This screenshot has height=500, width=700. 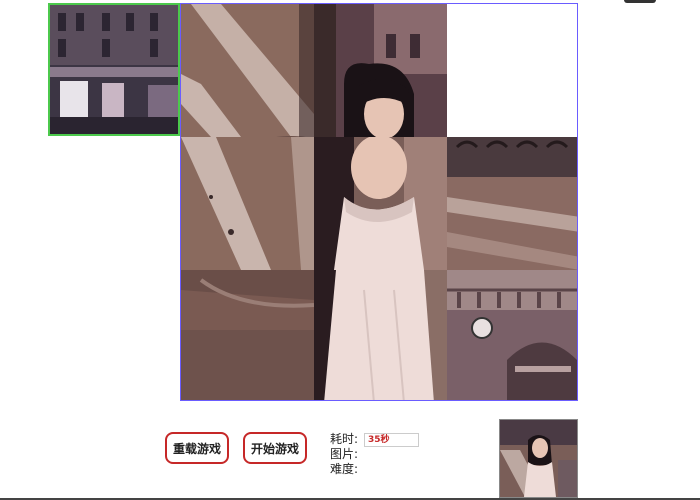 I want to click on image-label: 图片:, so click(x=344, y=454).